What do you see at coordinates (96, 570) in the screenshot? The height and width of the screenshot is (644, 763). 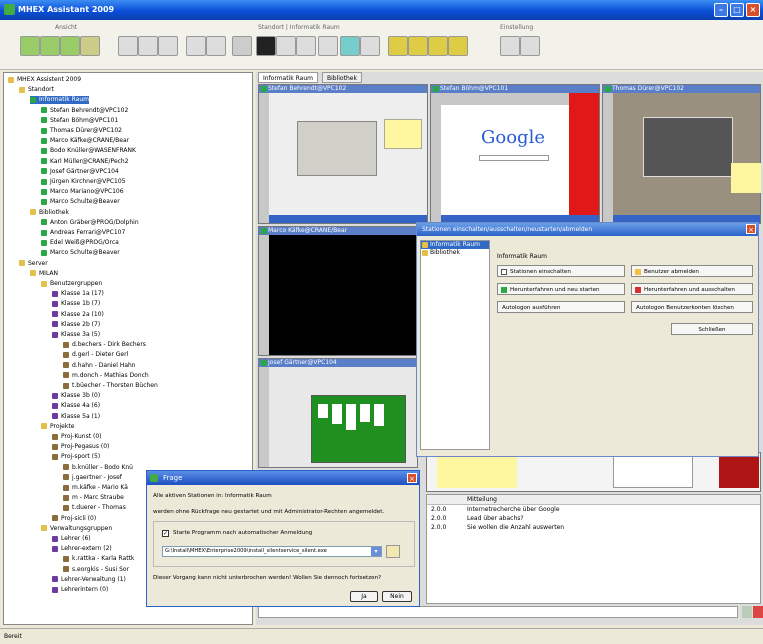 I see `tree-item: s.eorgkis - Susi Sor` at bounding box center [96, 570].